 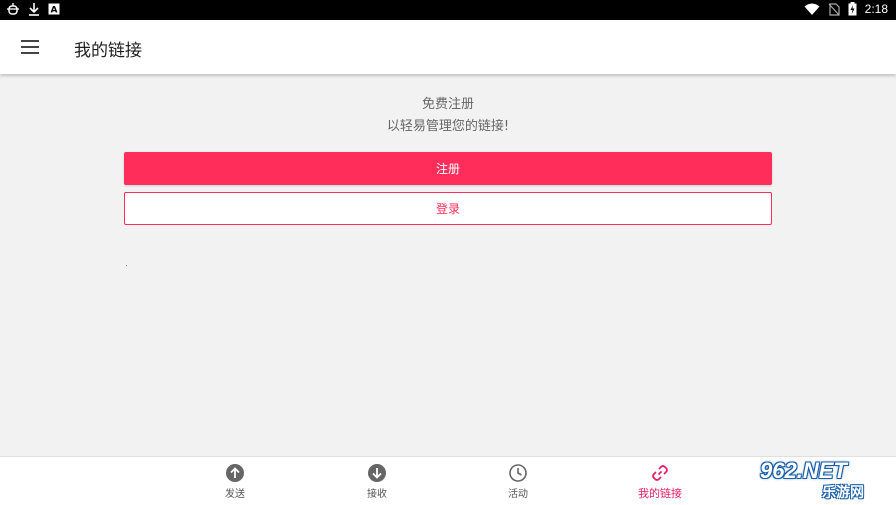 I want to click on watermark-sub: 乐游网, so click(x=843, y=493).